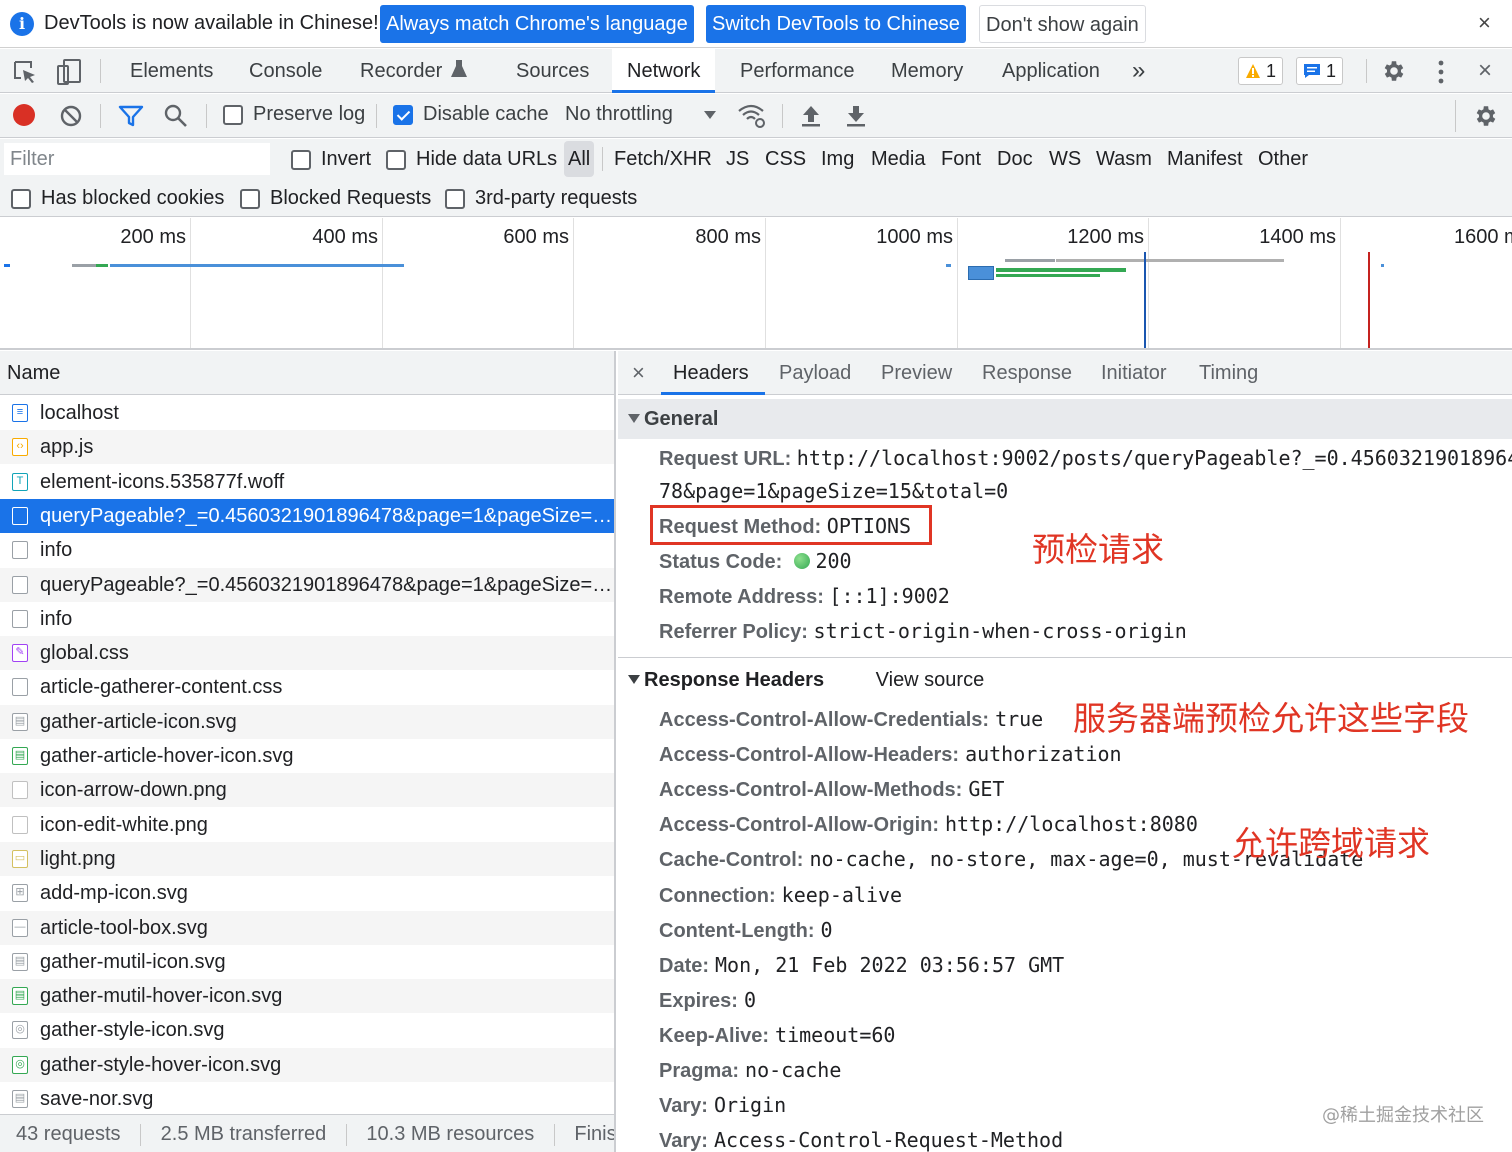  Describe the element at coordinates (1261, 71) in the screenshot. I see `warnings-badge: 1` at that location.